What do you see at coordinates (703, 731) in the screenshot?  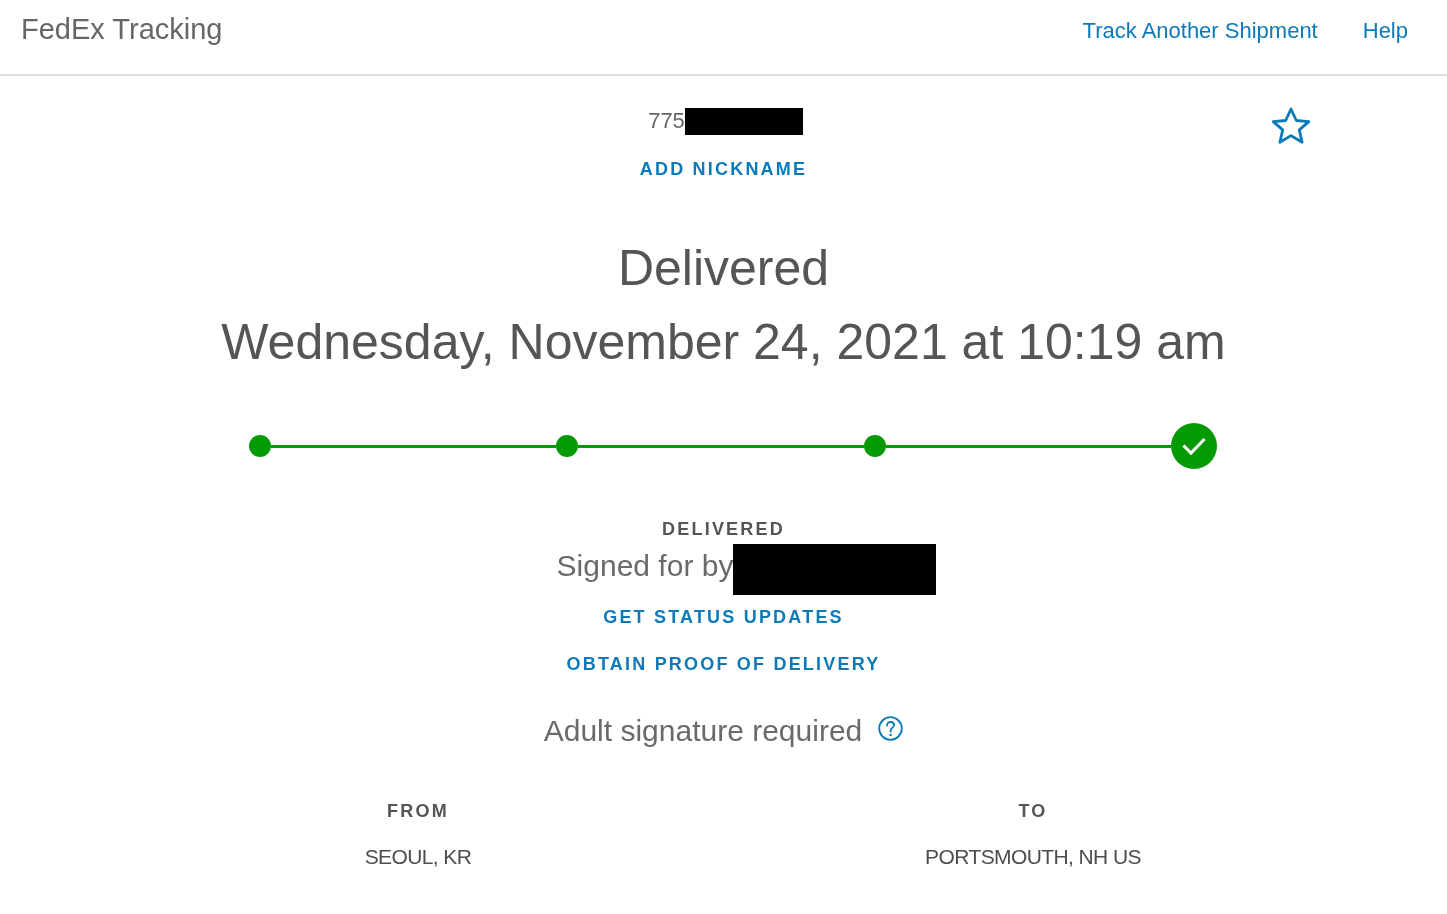 I see `signature-note: Adult signature required` at bounding box center [703, 731].